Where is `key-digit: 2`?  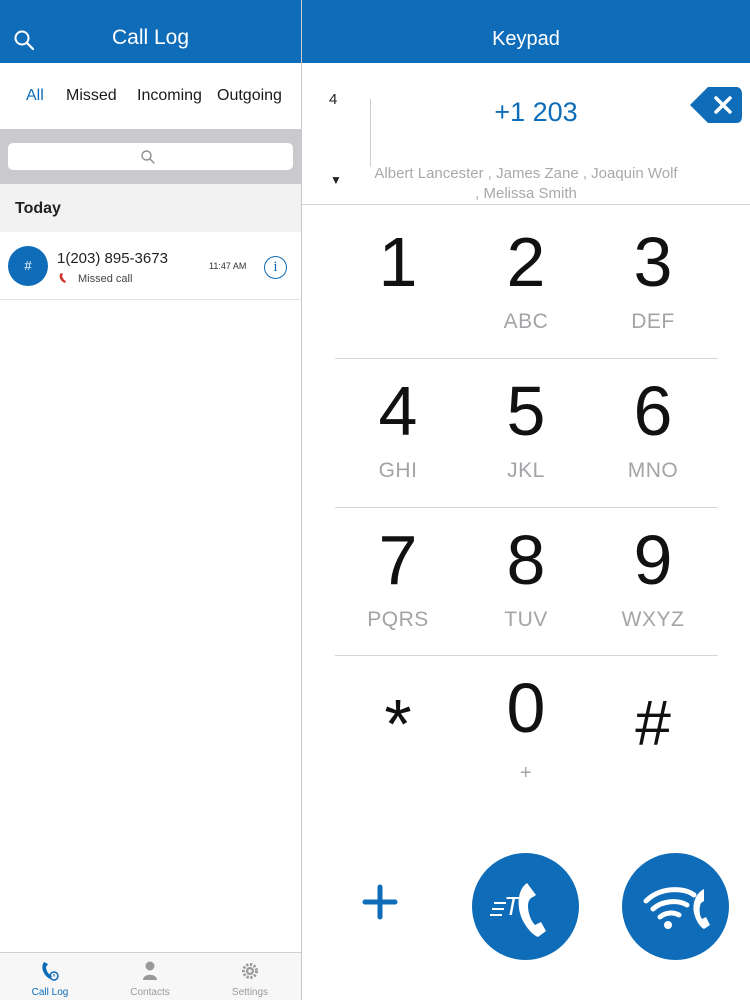 key-digit: 2 is located at coordinates (526, 262).